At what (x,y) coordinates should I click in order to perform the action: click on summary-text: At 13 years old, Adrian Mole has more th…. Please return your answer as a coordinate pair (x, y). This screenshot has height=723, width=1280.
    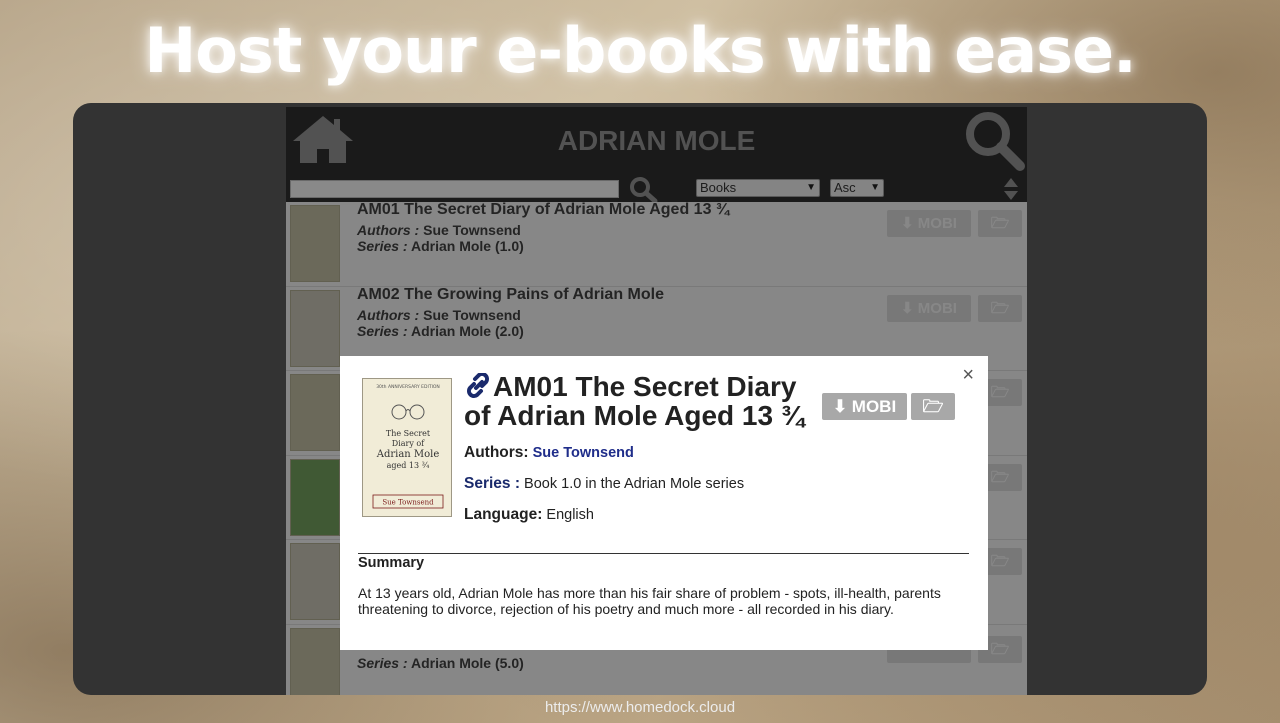
    Looking at the image, I should click on (649, 601).